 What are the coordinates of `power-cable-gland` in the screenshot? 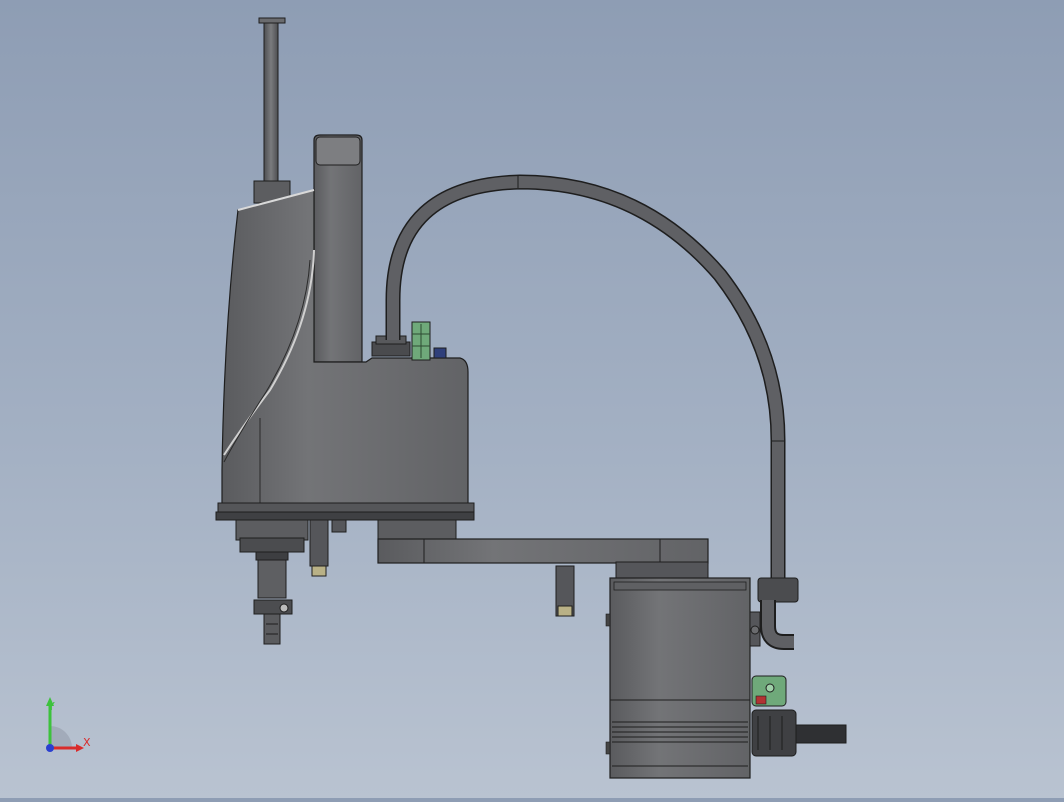 It's located at (799, 733).